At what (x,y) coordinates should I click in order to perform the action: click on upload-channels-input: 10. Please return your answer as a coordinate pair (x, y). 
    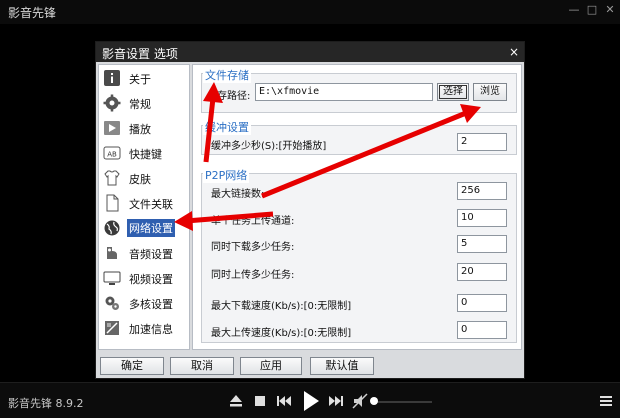
    Looking at the image, I should click on (482, 218).